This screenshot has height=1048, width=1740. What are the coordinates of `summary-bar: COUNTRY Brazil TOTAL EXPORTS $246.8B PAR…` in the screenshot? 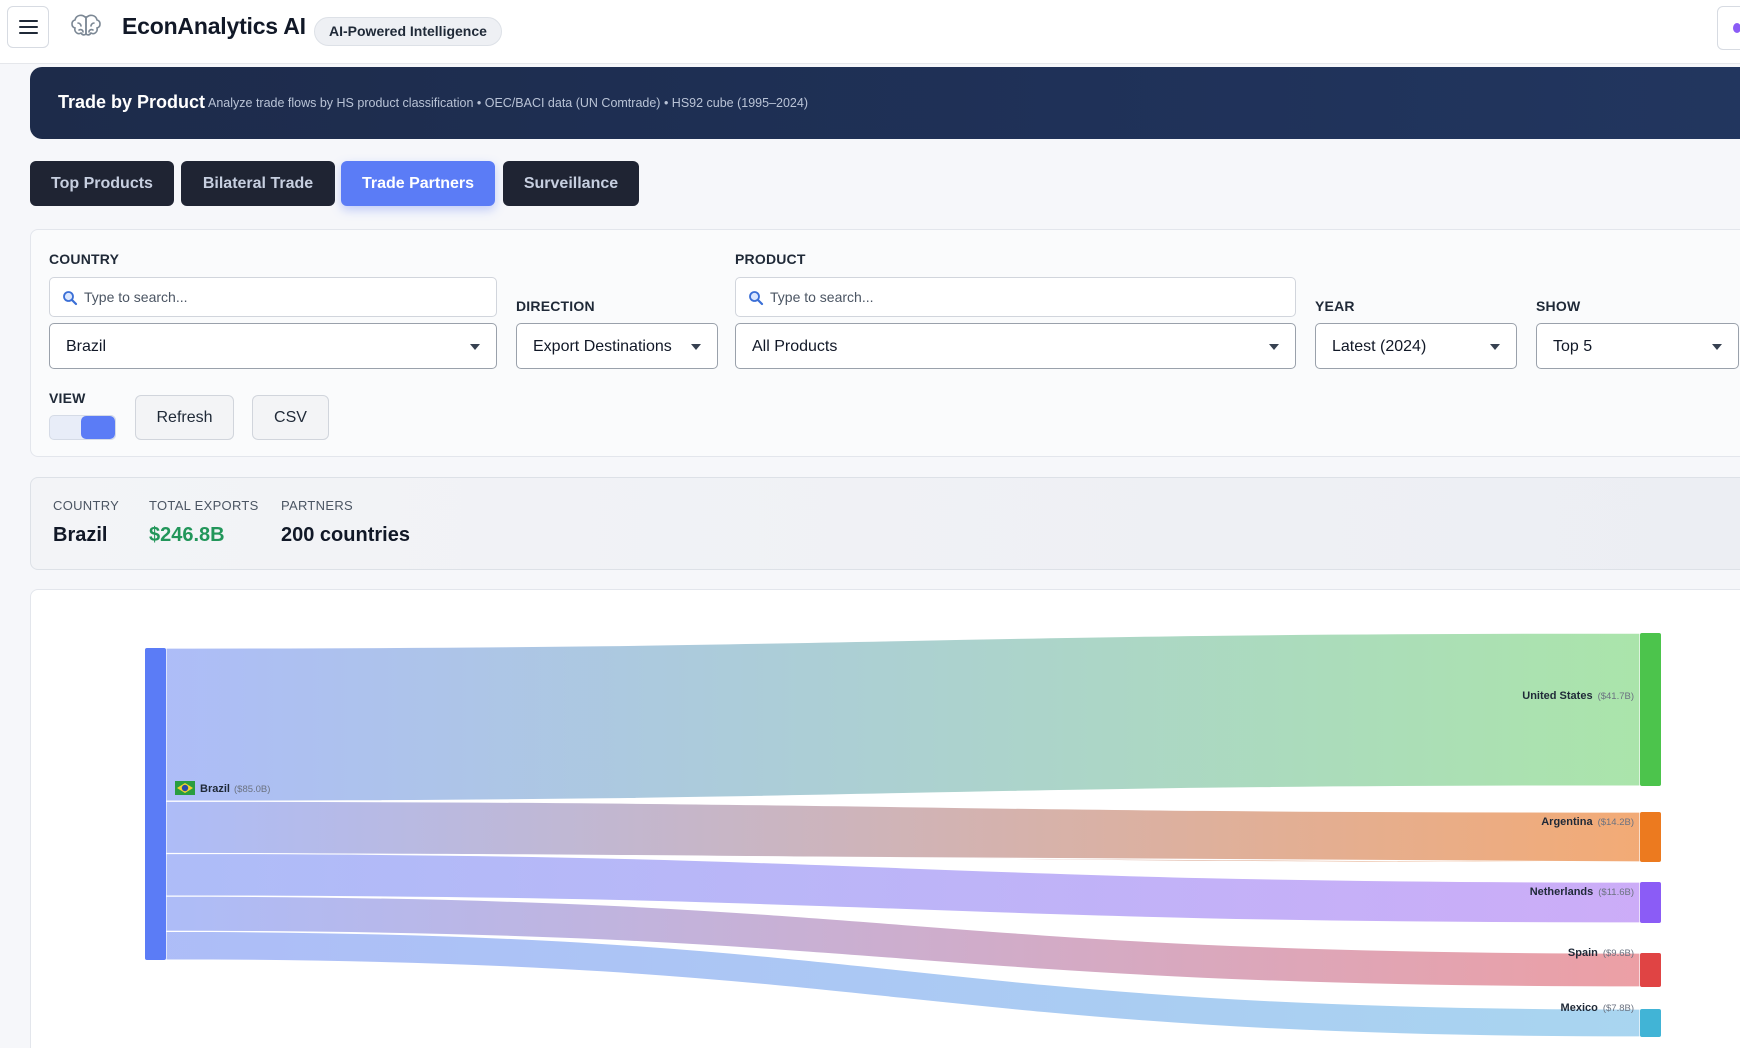 It's located at (885, 523).